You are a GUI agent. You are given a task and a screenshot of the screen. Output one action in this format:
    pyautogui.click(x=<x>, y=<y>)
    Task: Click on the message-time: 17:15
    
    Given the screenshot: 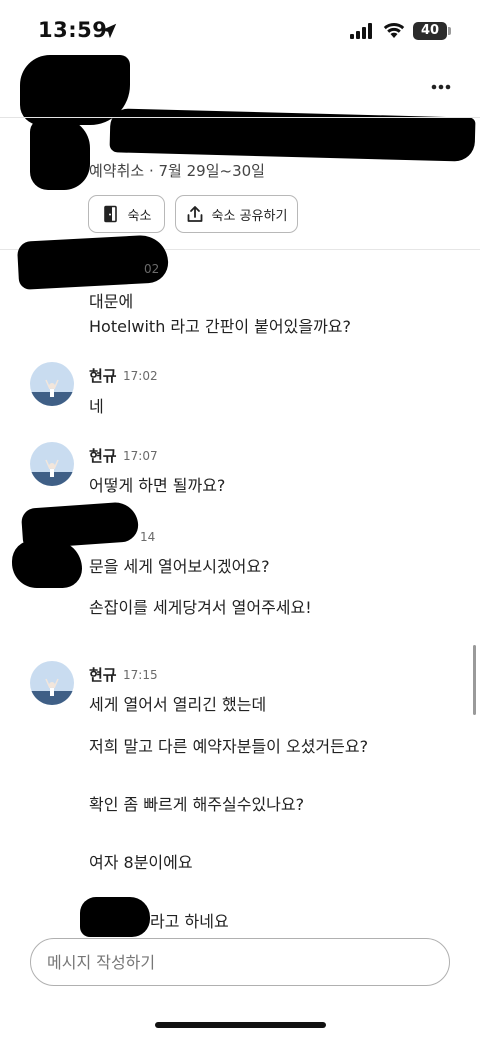 What is the action you would take?
    pyautogui.click(x=140, y=675)
    